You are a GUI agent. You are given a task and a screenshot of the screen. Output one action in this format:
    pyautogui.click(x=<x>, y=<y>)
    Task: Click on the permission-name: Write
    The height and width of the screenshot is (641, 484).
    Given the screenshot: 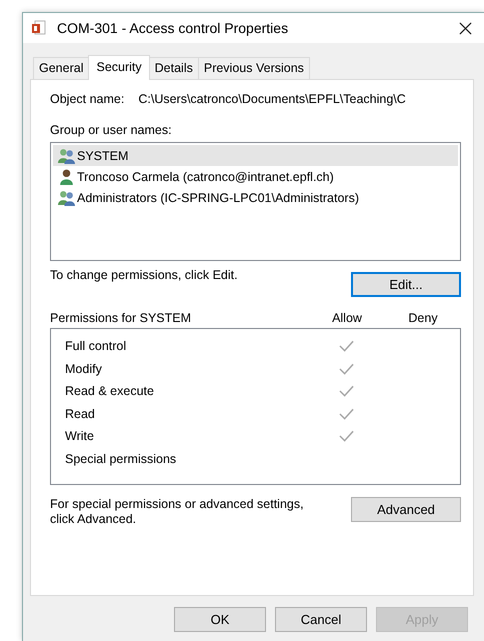 What is the action you would take?
    pyautogui.click(x=80, y=436)
    